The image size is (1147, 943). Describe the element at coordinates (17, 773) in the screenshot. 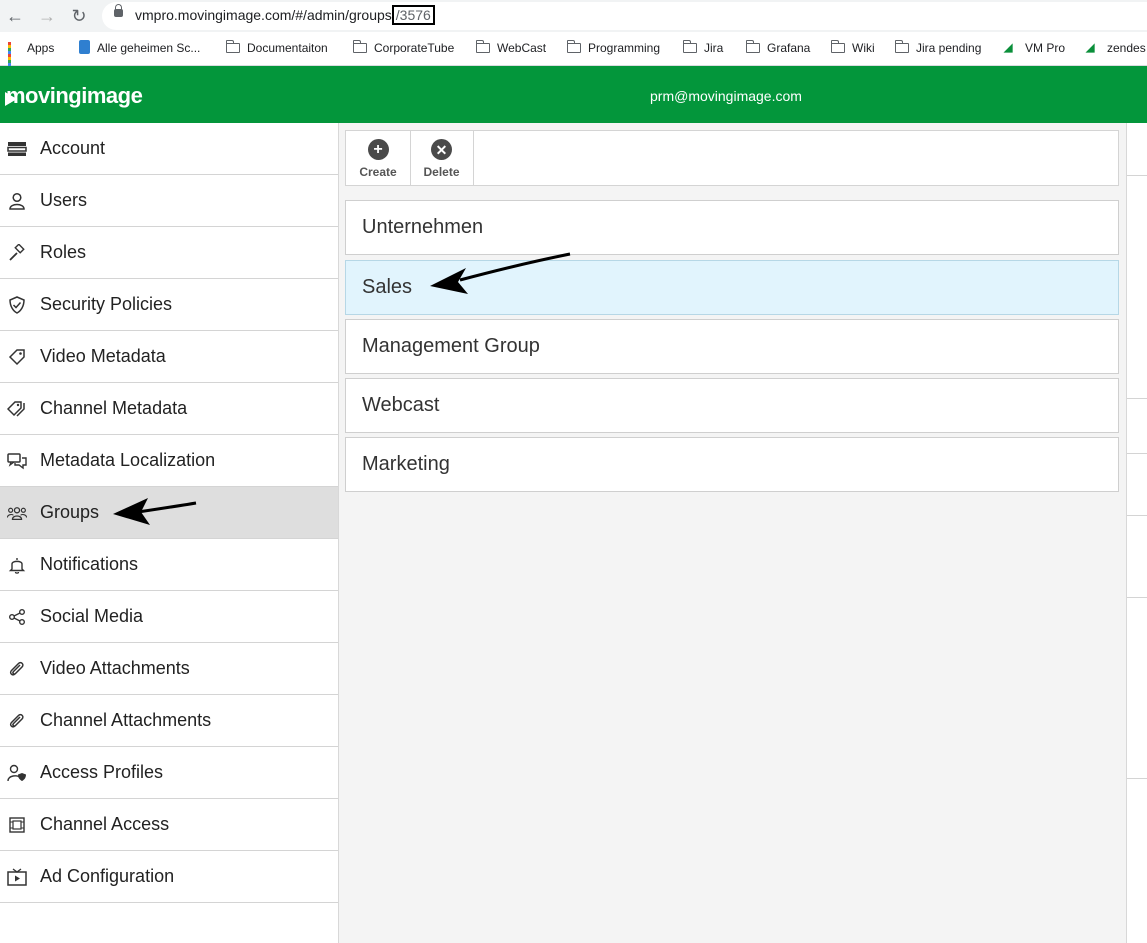

I see `user-shield-icon` at that location.